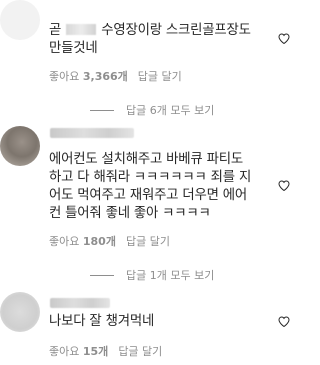 Image resolution: width=320 pixels, height=365 pixels. I want to click on comment-text-line: 나보다 잘 챙겨먹네, so click(102, 321).